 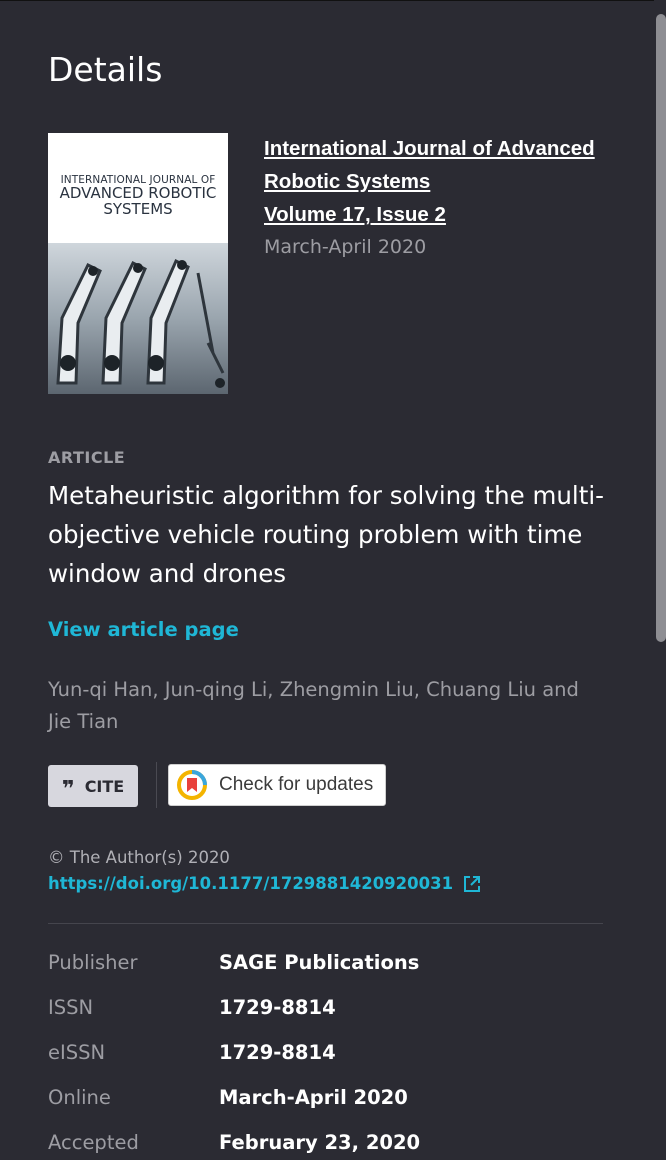 What do you see at coordinates (434, 148) in the screenshot?
I see `journal-name-link-line1: International Journal of Advanced` at bounding box center [434, 148].